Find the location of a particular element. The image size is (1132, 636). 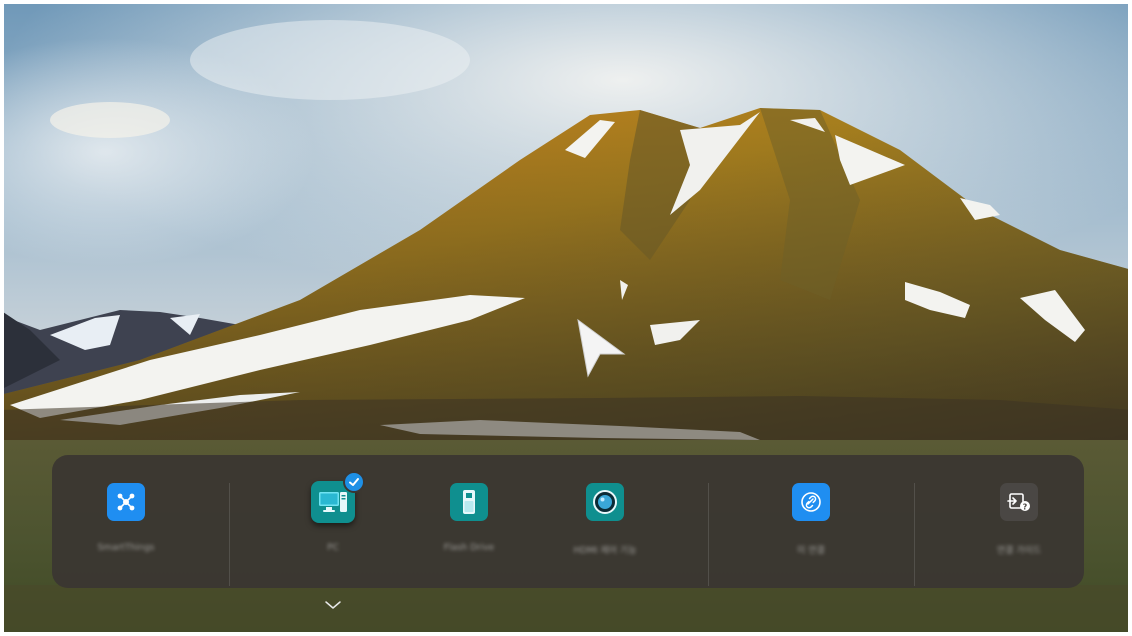

pointer-cursor-icon is located at coordinates (601, 348).